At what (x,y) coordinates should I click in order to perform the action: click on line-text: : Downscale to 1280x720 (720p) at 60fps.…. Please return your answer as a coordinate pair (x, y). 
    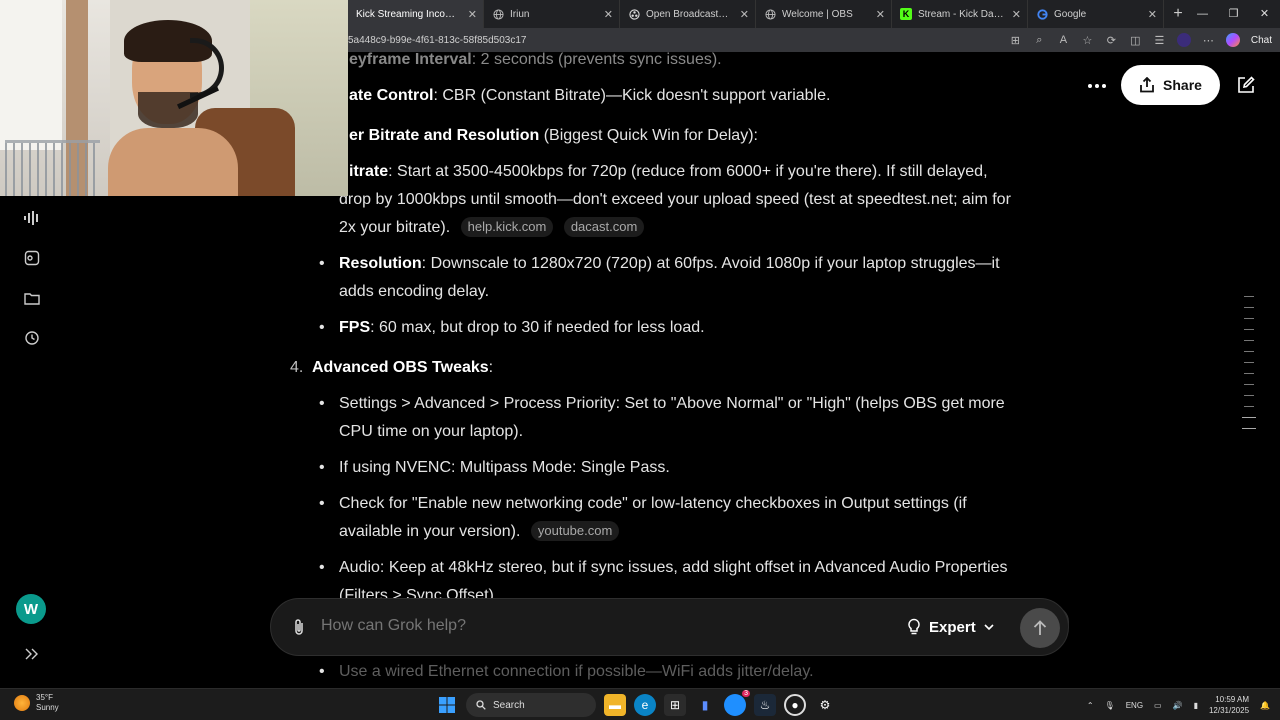
    Looking at the image, I should click on (710, 263).